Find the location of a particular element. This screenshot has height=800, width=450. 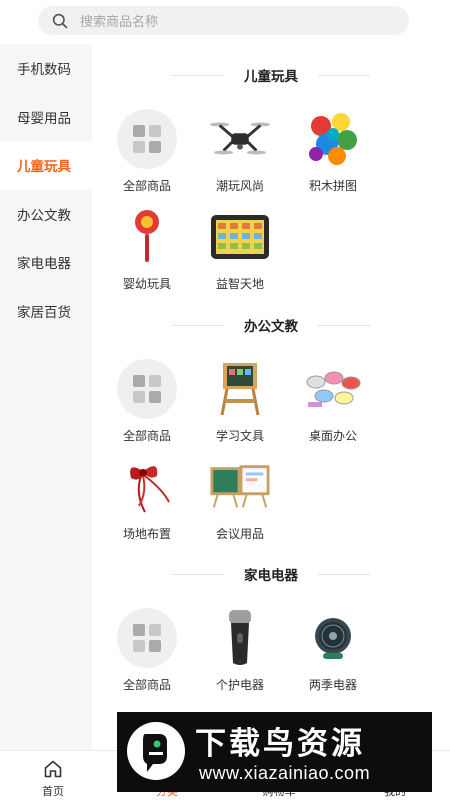

watermark-url: www.xiazainiao.com is located at coordinates (285, 773).